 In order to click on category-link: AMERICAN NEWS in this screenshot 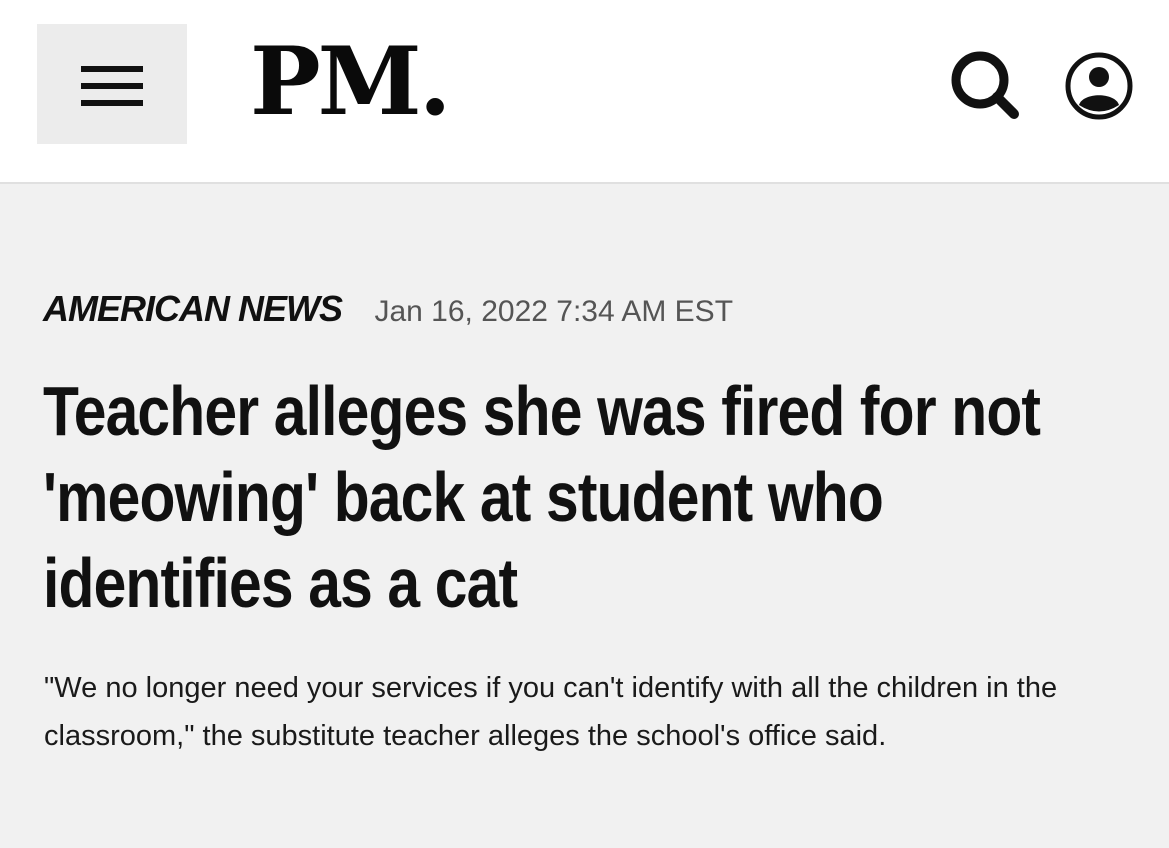, I will do `click(193, 309)`.